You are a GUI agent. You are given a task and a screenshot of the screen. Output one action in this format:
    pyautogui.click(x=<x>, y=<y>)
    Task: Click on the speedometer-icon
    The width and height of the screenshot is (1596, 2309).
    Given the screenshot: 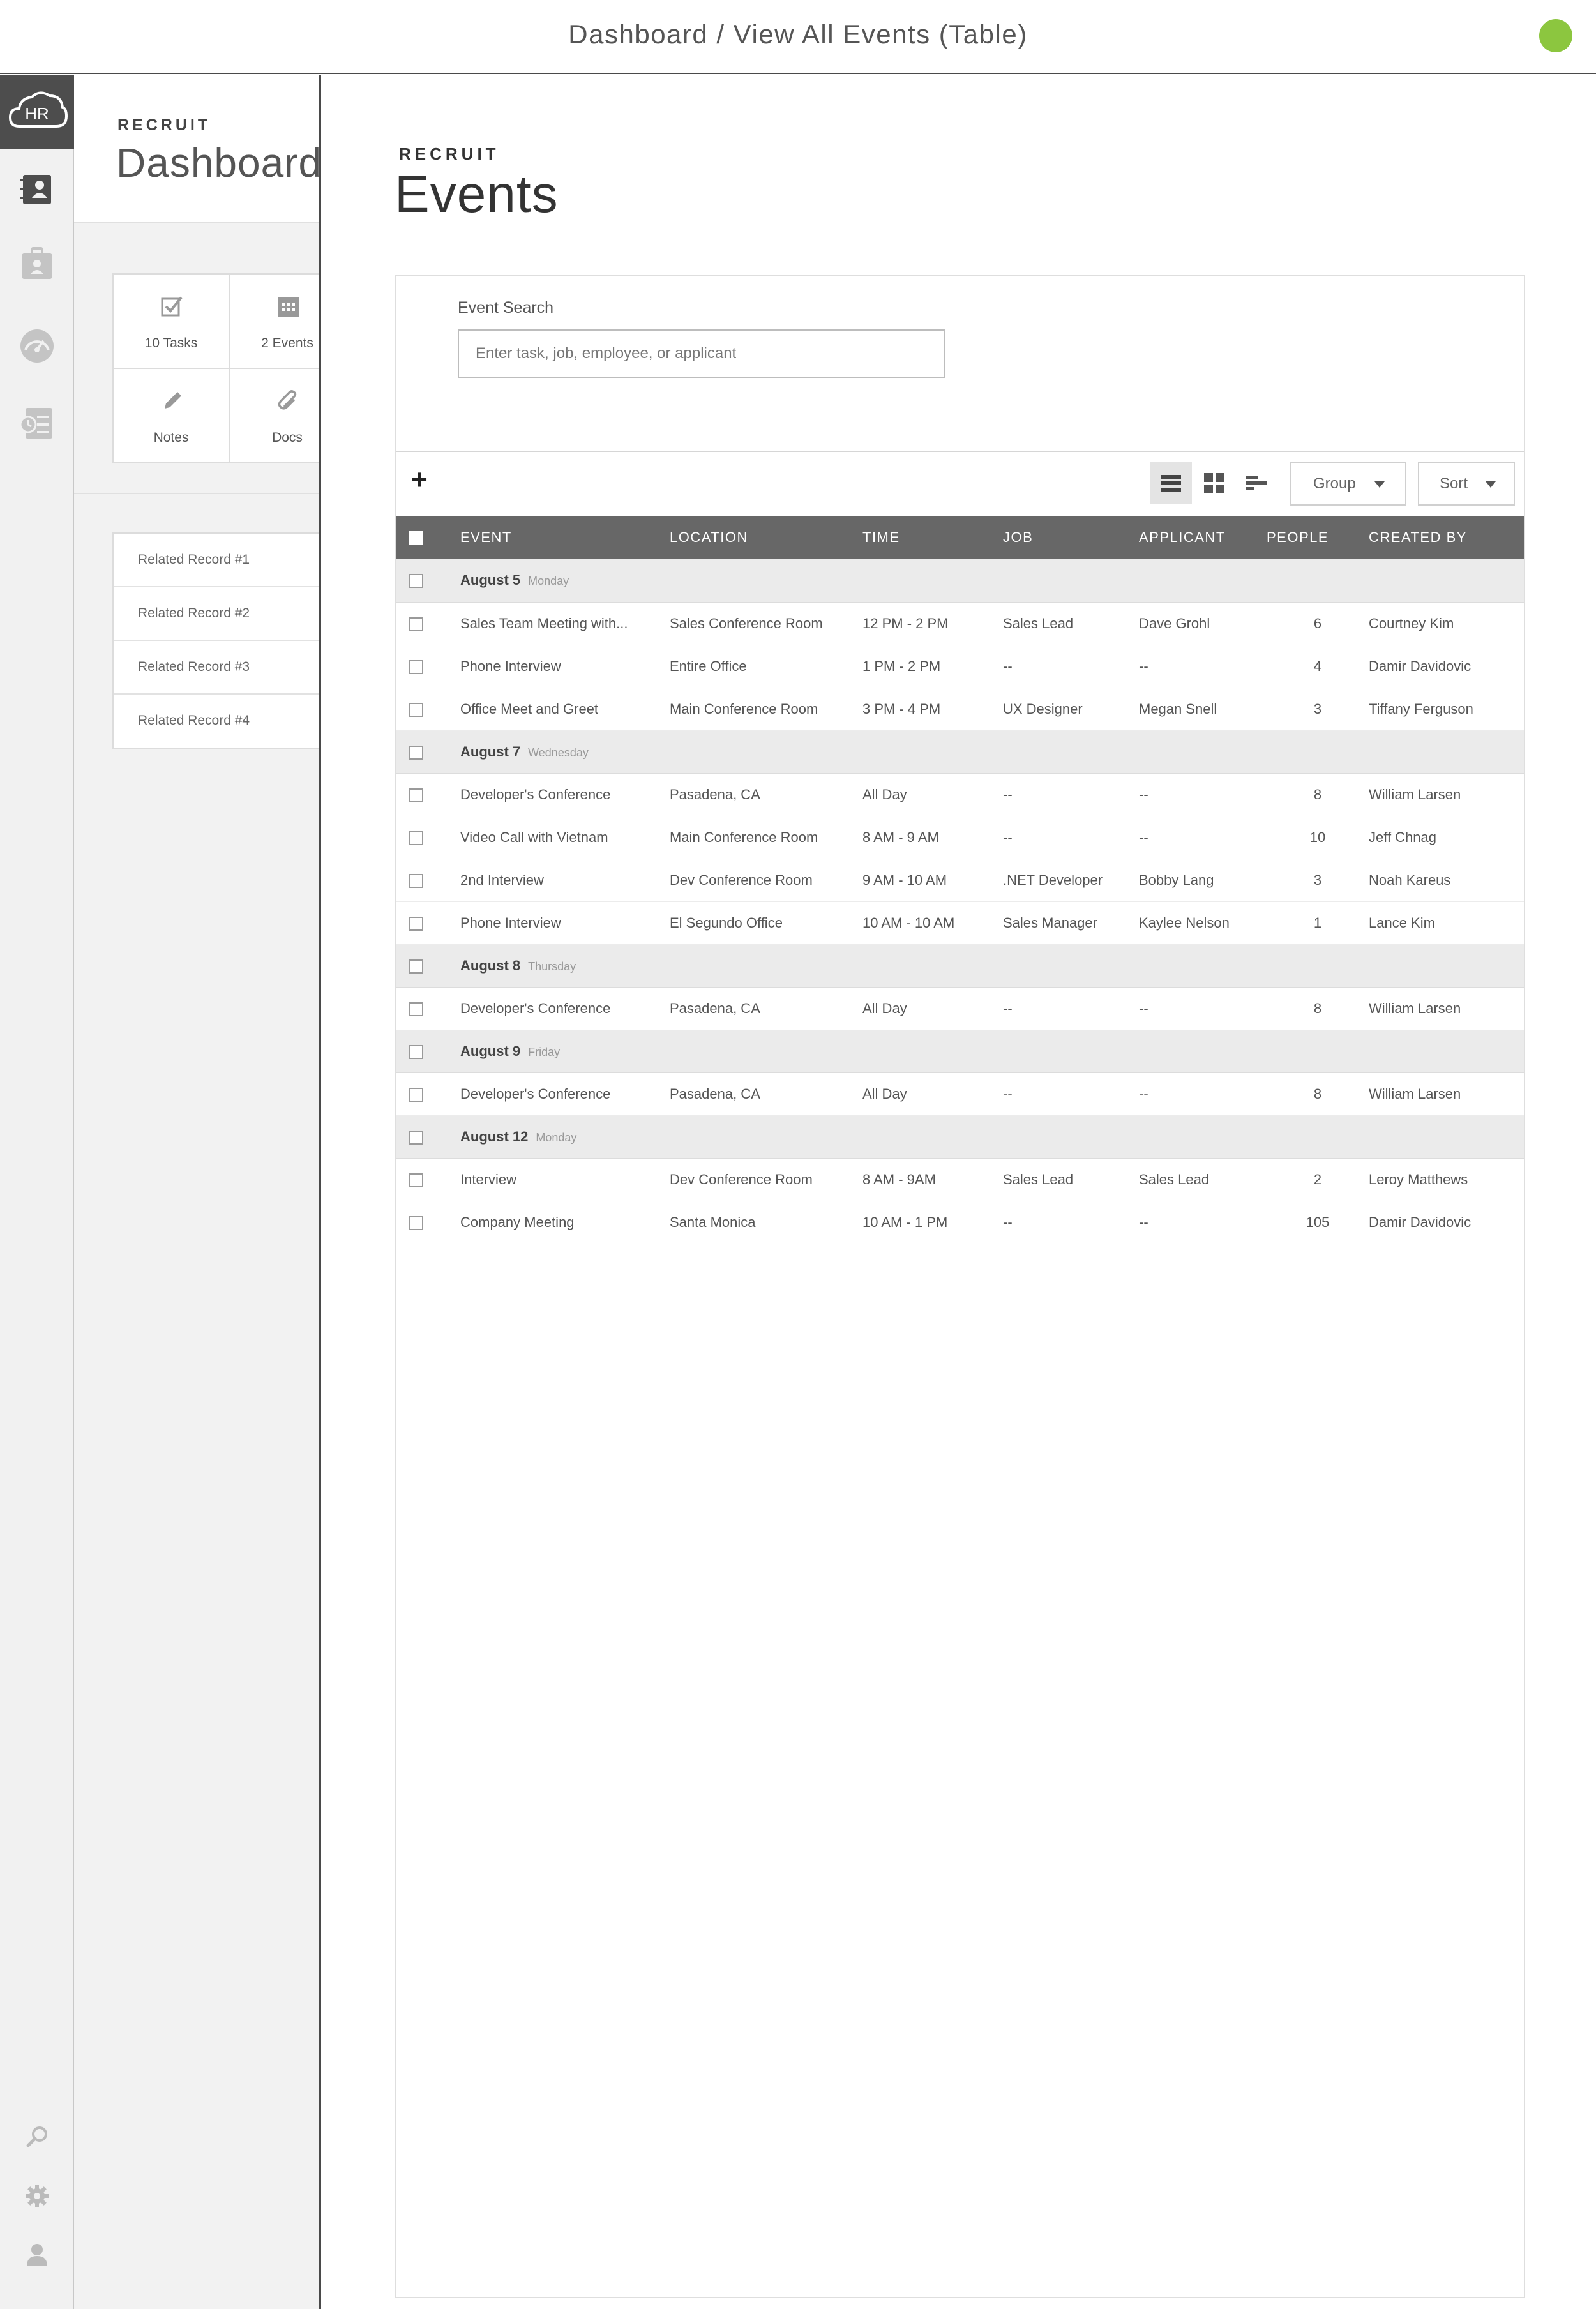 What is the action you would take?
    pyautogui.click(x=37, y=345)
    